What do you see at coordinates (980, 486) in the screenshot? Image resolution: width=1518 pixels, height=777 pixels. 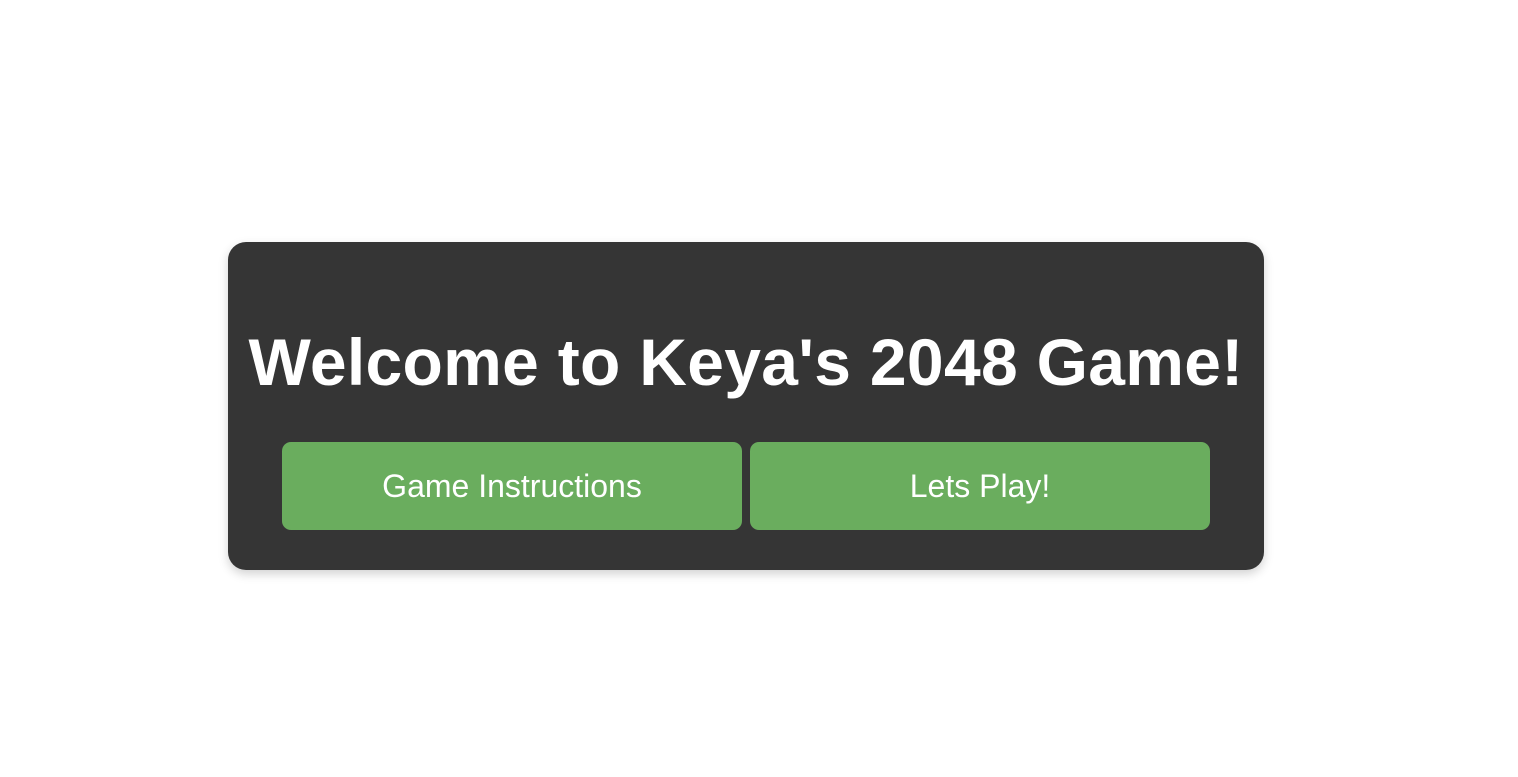 I see `lets-play-button: Lets Play!` at bounding box center [980, 486].